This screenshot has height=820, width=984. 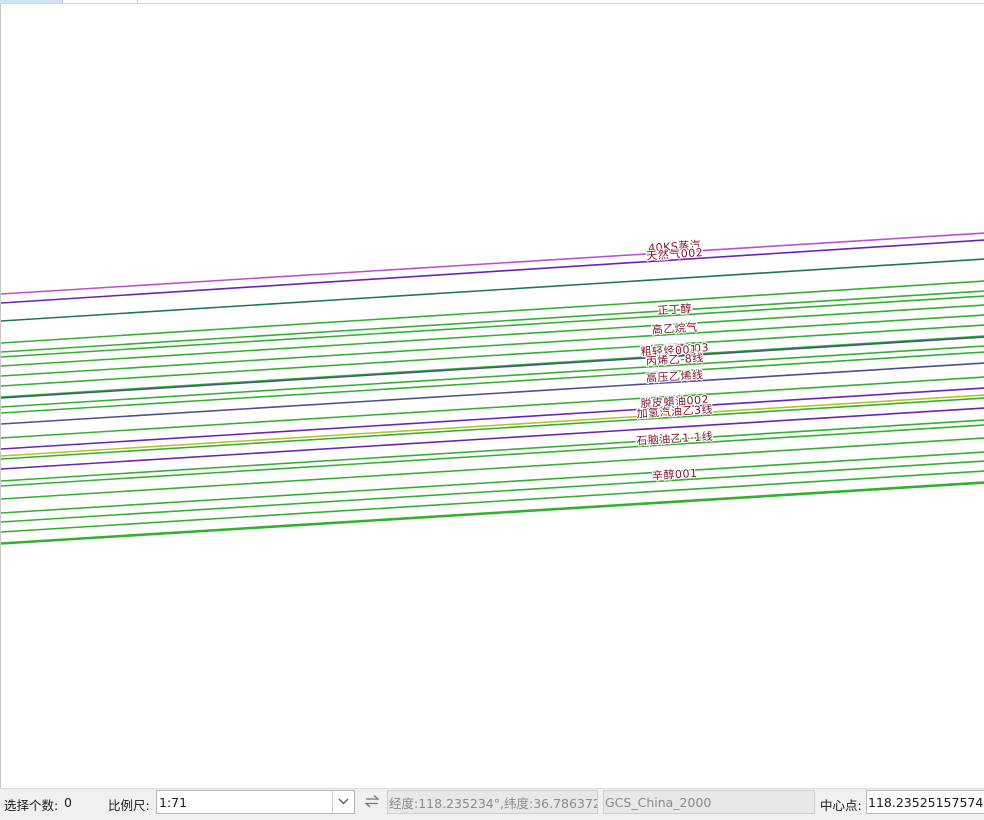 What do you see at coordinates (129, 805) in the screenshot?
I see `scale-label: 比例尺:` at bounding box center [129, 805].